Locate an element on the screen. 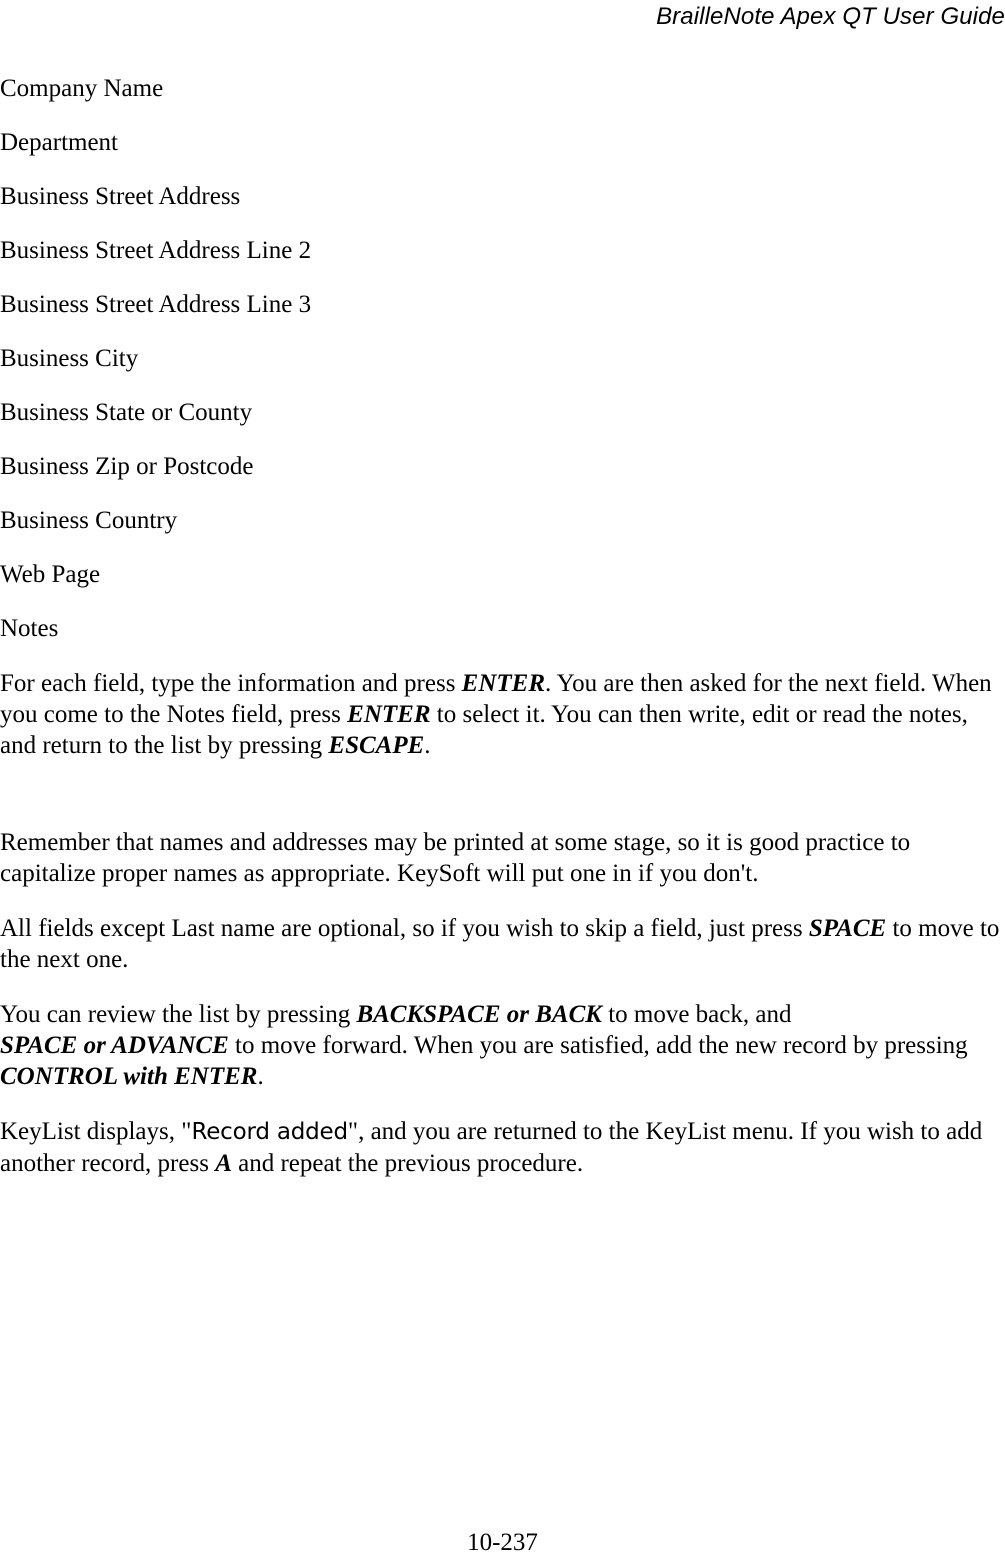  field-list-item: Business State or County is located at coordinates (126, 412).